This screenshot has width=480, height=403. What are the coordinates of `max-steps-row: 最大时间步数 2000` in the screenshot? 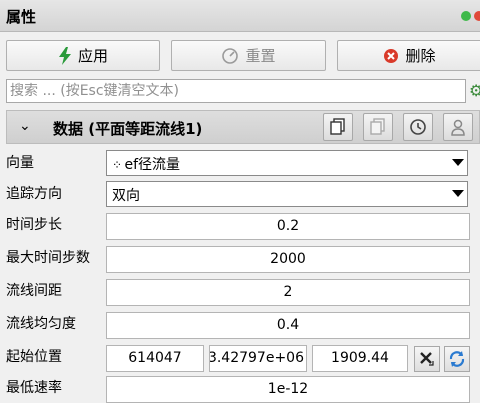 It's located at (240, 259).